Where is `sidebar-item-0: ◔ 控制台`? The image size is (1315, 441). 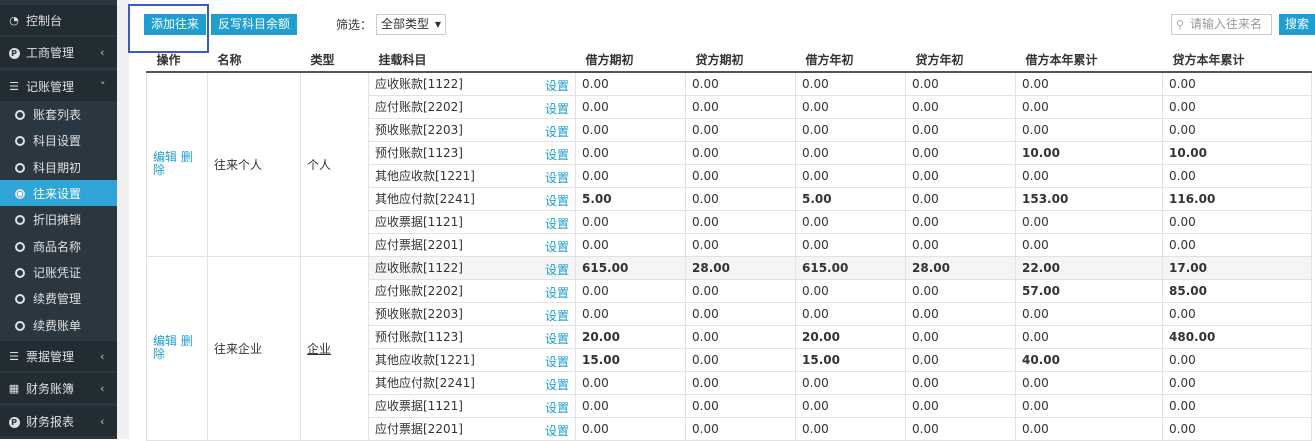
sidebar-item-0: ◔ 控制台 is located at coordinates (58, 20).